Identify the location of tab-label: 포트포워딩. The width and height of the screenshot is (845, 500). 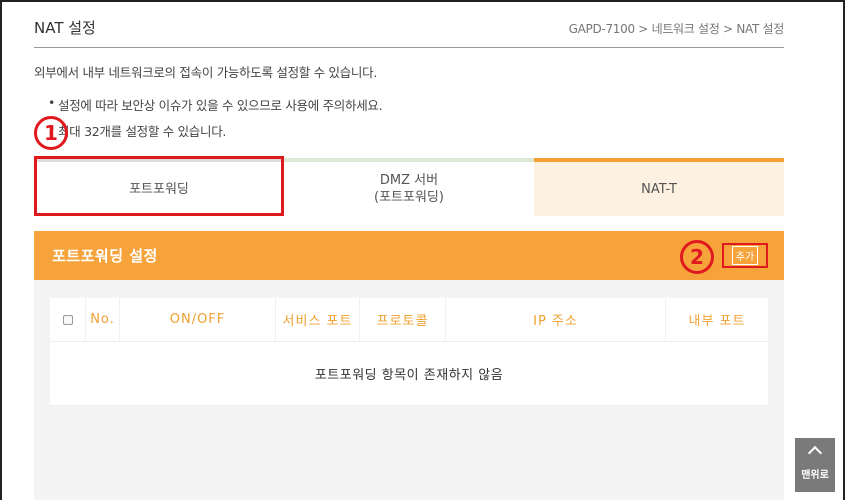
(159, 189).